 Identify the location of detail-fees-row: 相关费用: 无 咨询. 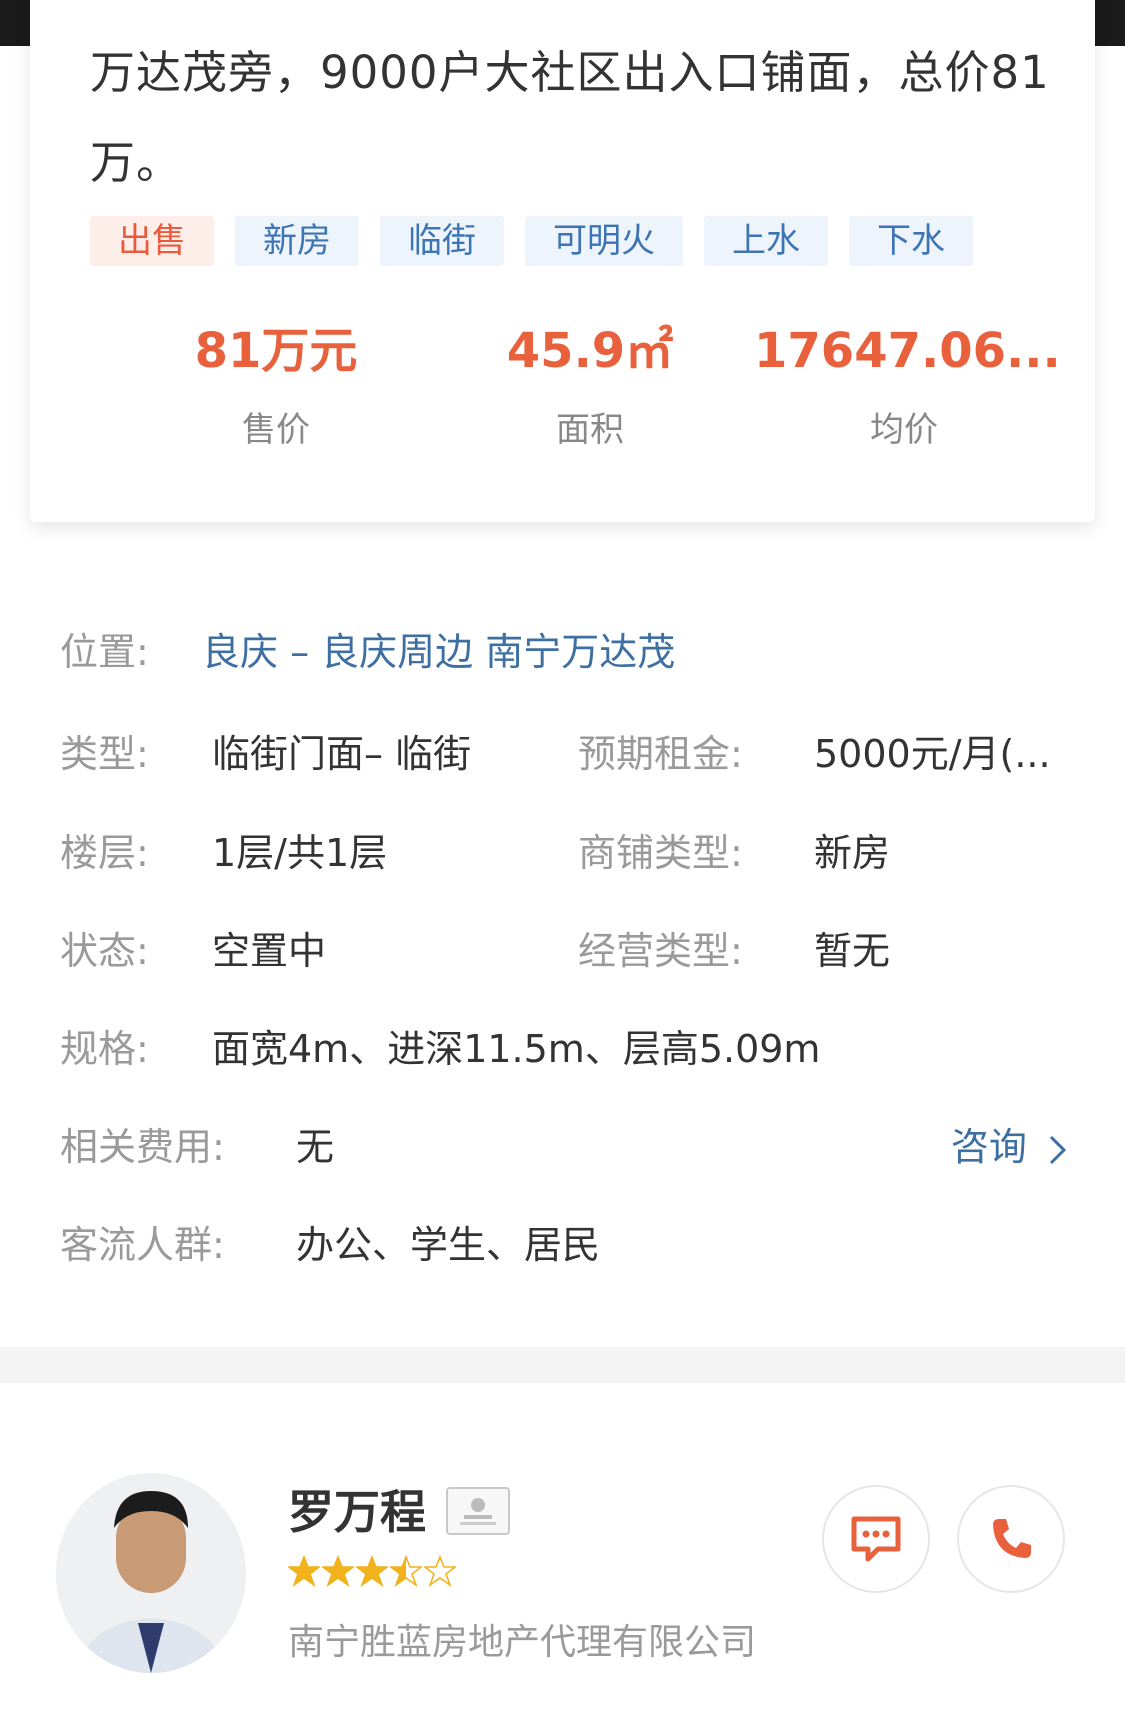
(562, 1147).